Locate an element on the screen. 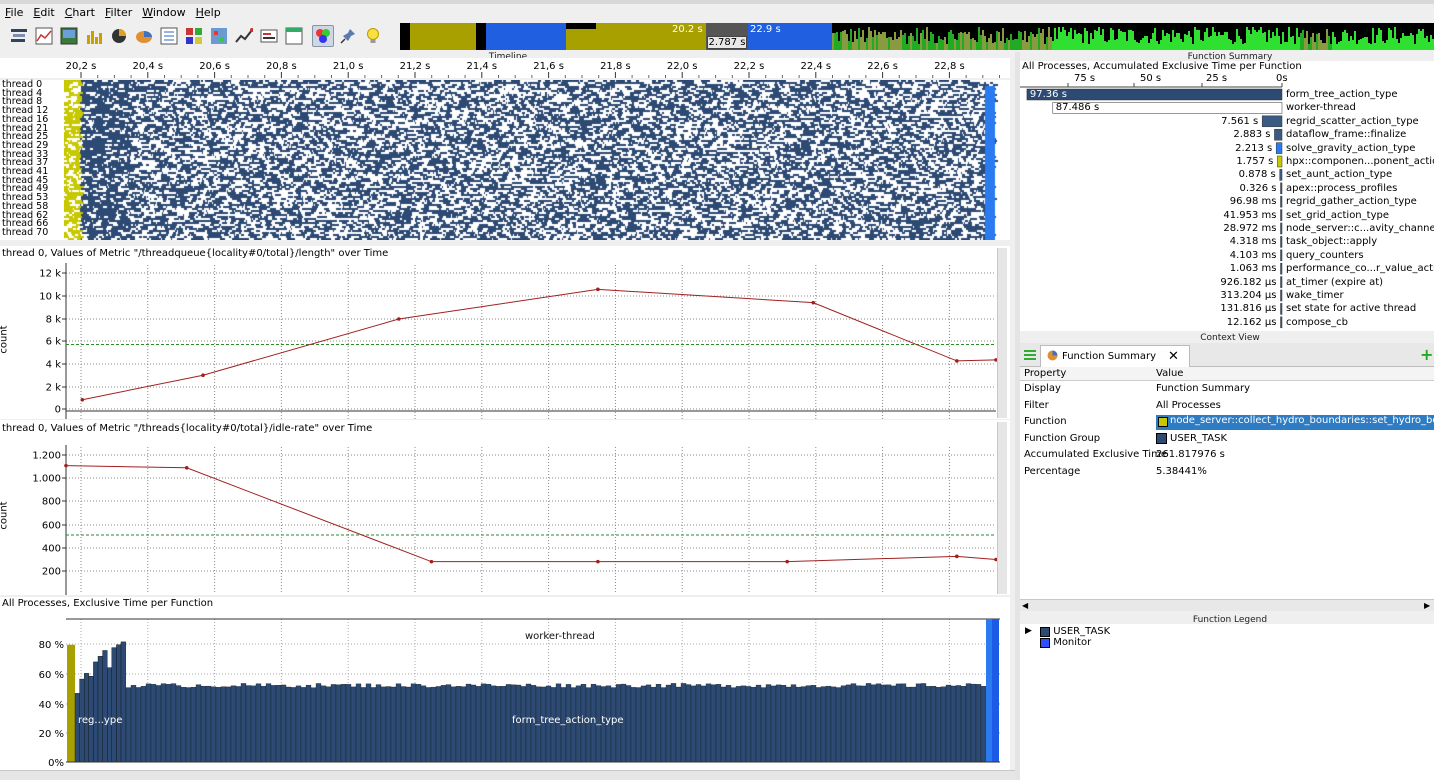 This screenshot has width=1434, height=780. pin-icon is located at coordinates (348, 36).